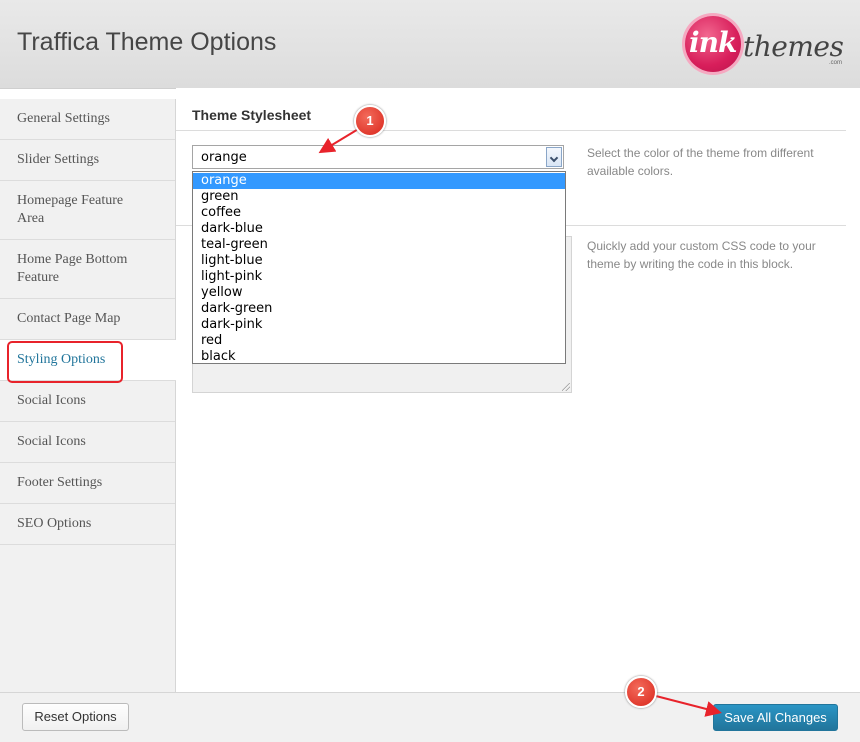 The width and height of the screenshot is (860, 742). What do you see at coordinates (641, 692) in the screenshot?
I see `annotation-badge-2: 2` at bounding box center [641, 692].